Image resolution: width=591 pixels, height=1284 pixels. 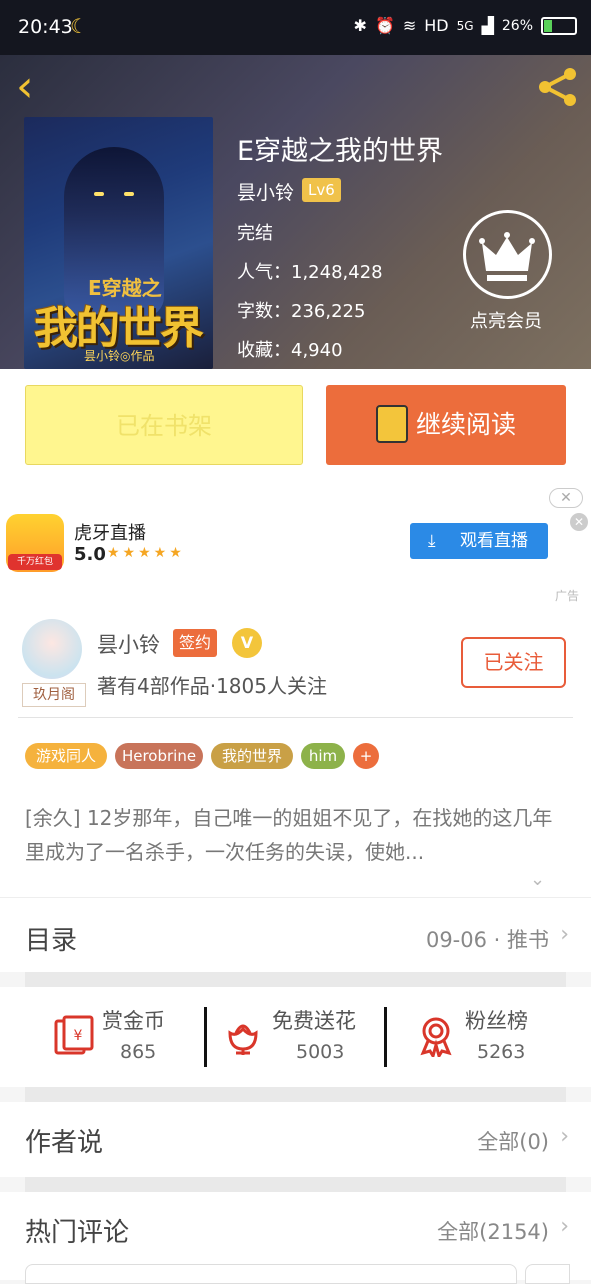 What do you see at coordinates (35, 543) in the screenshot?
I see `huya-app-icon: 千万红包` at bounding box center [35, 543].